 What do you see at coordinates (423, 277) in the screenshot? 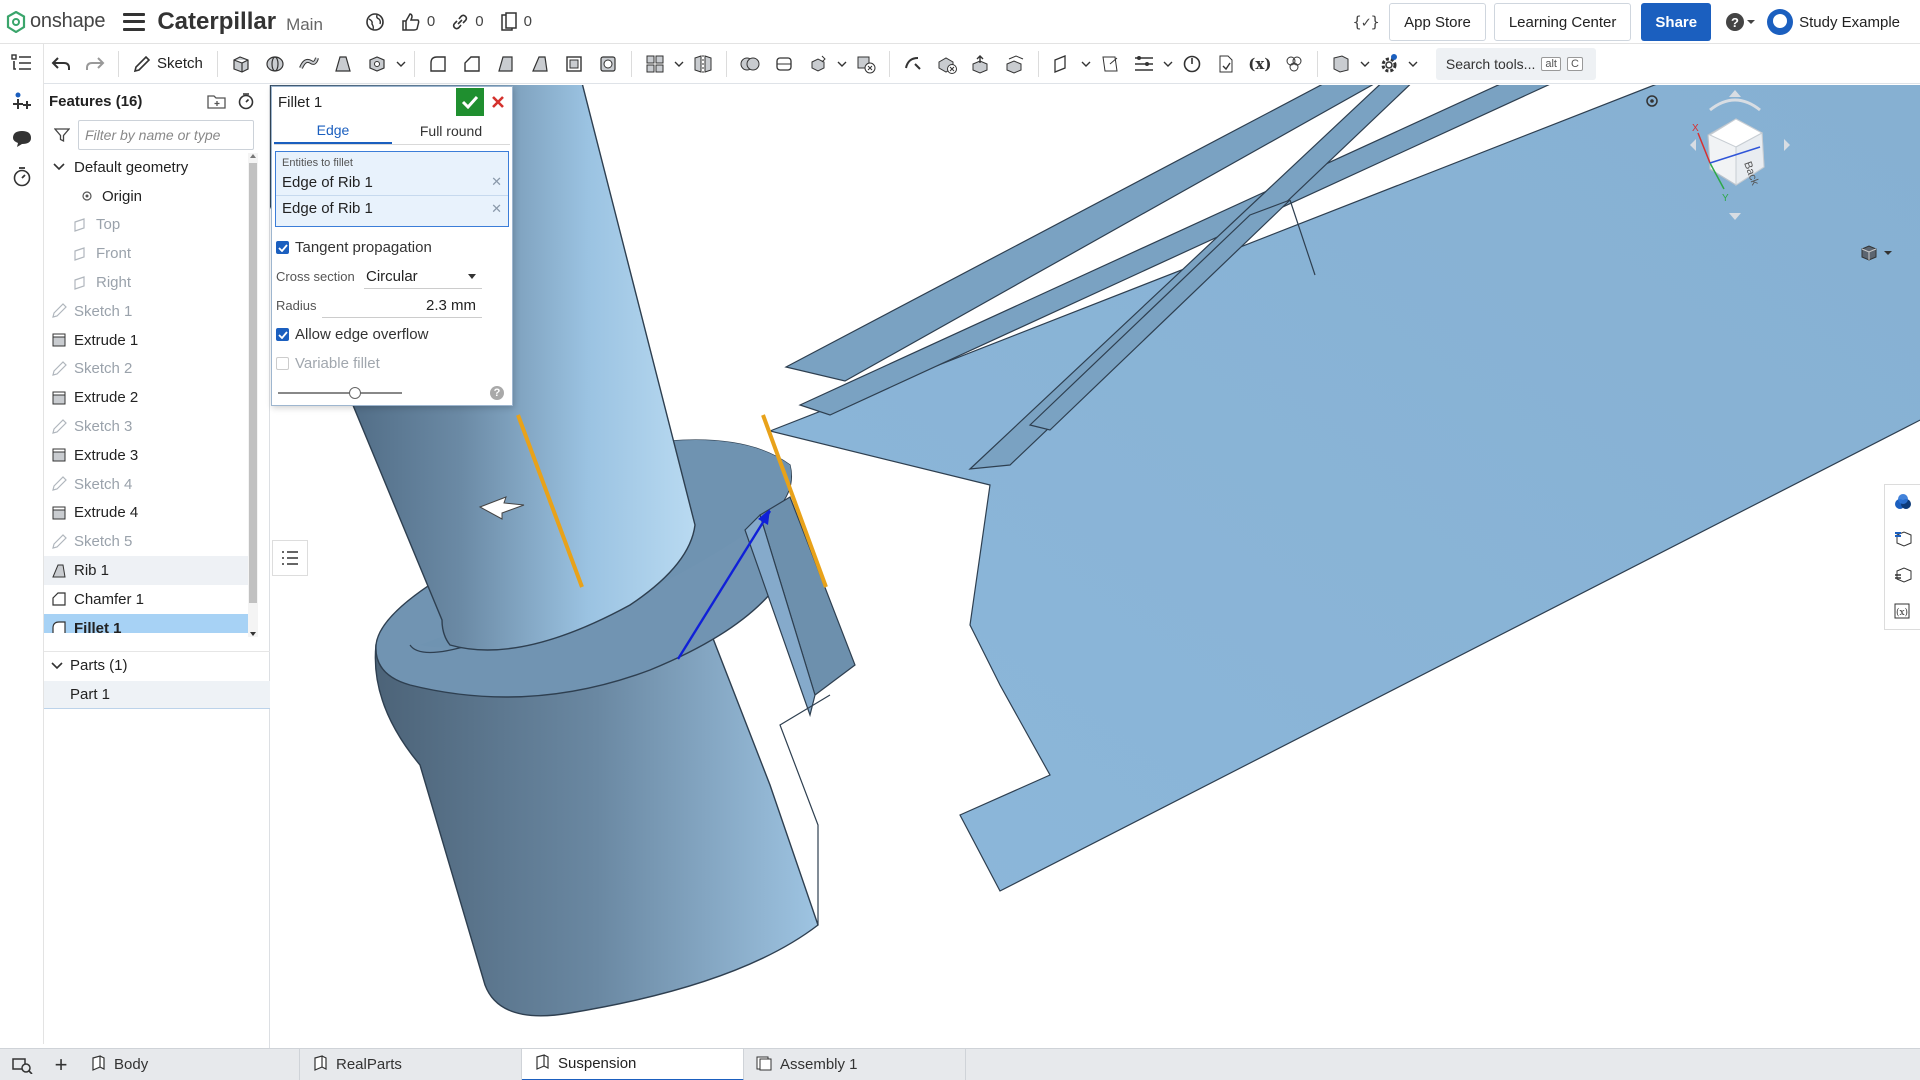
I see `cross-section-select: Circular` at bounding box center [423, 277].